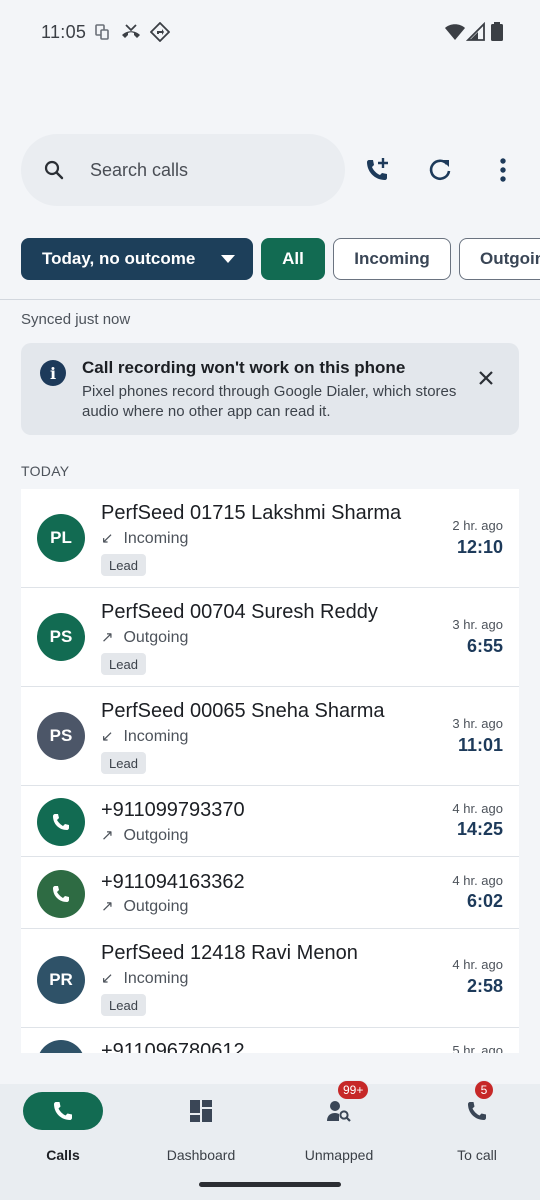  Describe the element at coordinates (173, 882) in the screenshot. I see `contact-number: +911094163362` at that location.